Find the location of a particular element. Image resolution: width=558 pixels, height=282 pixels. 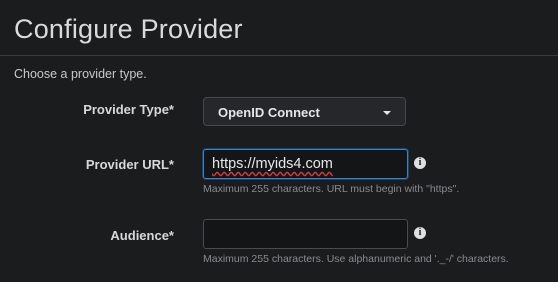

provider-type-select: OpenID Connect is located at coordinates (304, 111).